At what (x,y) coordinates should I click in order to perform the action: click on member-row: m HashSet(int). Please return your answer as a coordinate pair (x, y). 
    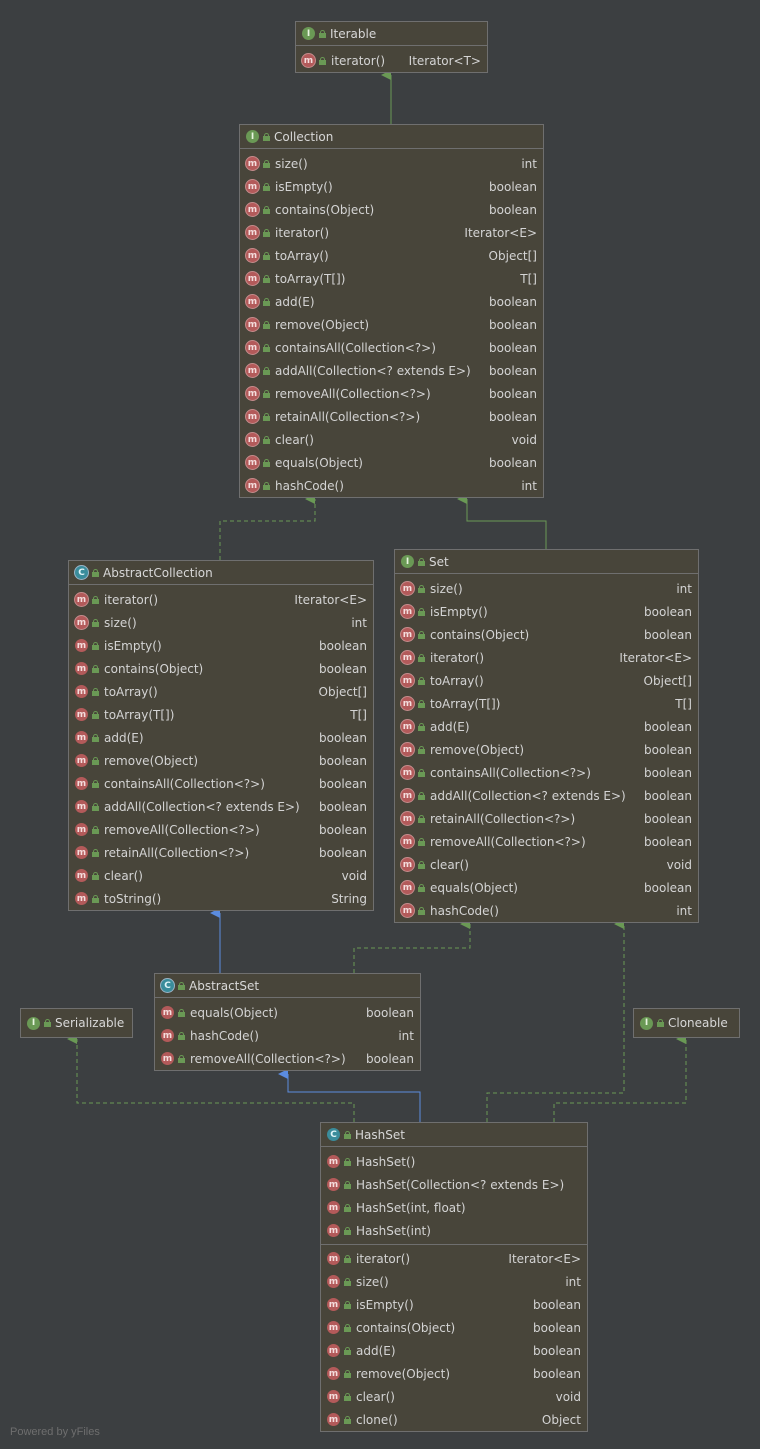
    Looking at the image, I should click on (454, 1230).